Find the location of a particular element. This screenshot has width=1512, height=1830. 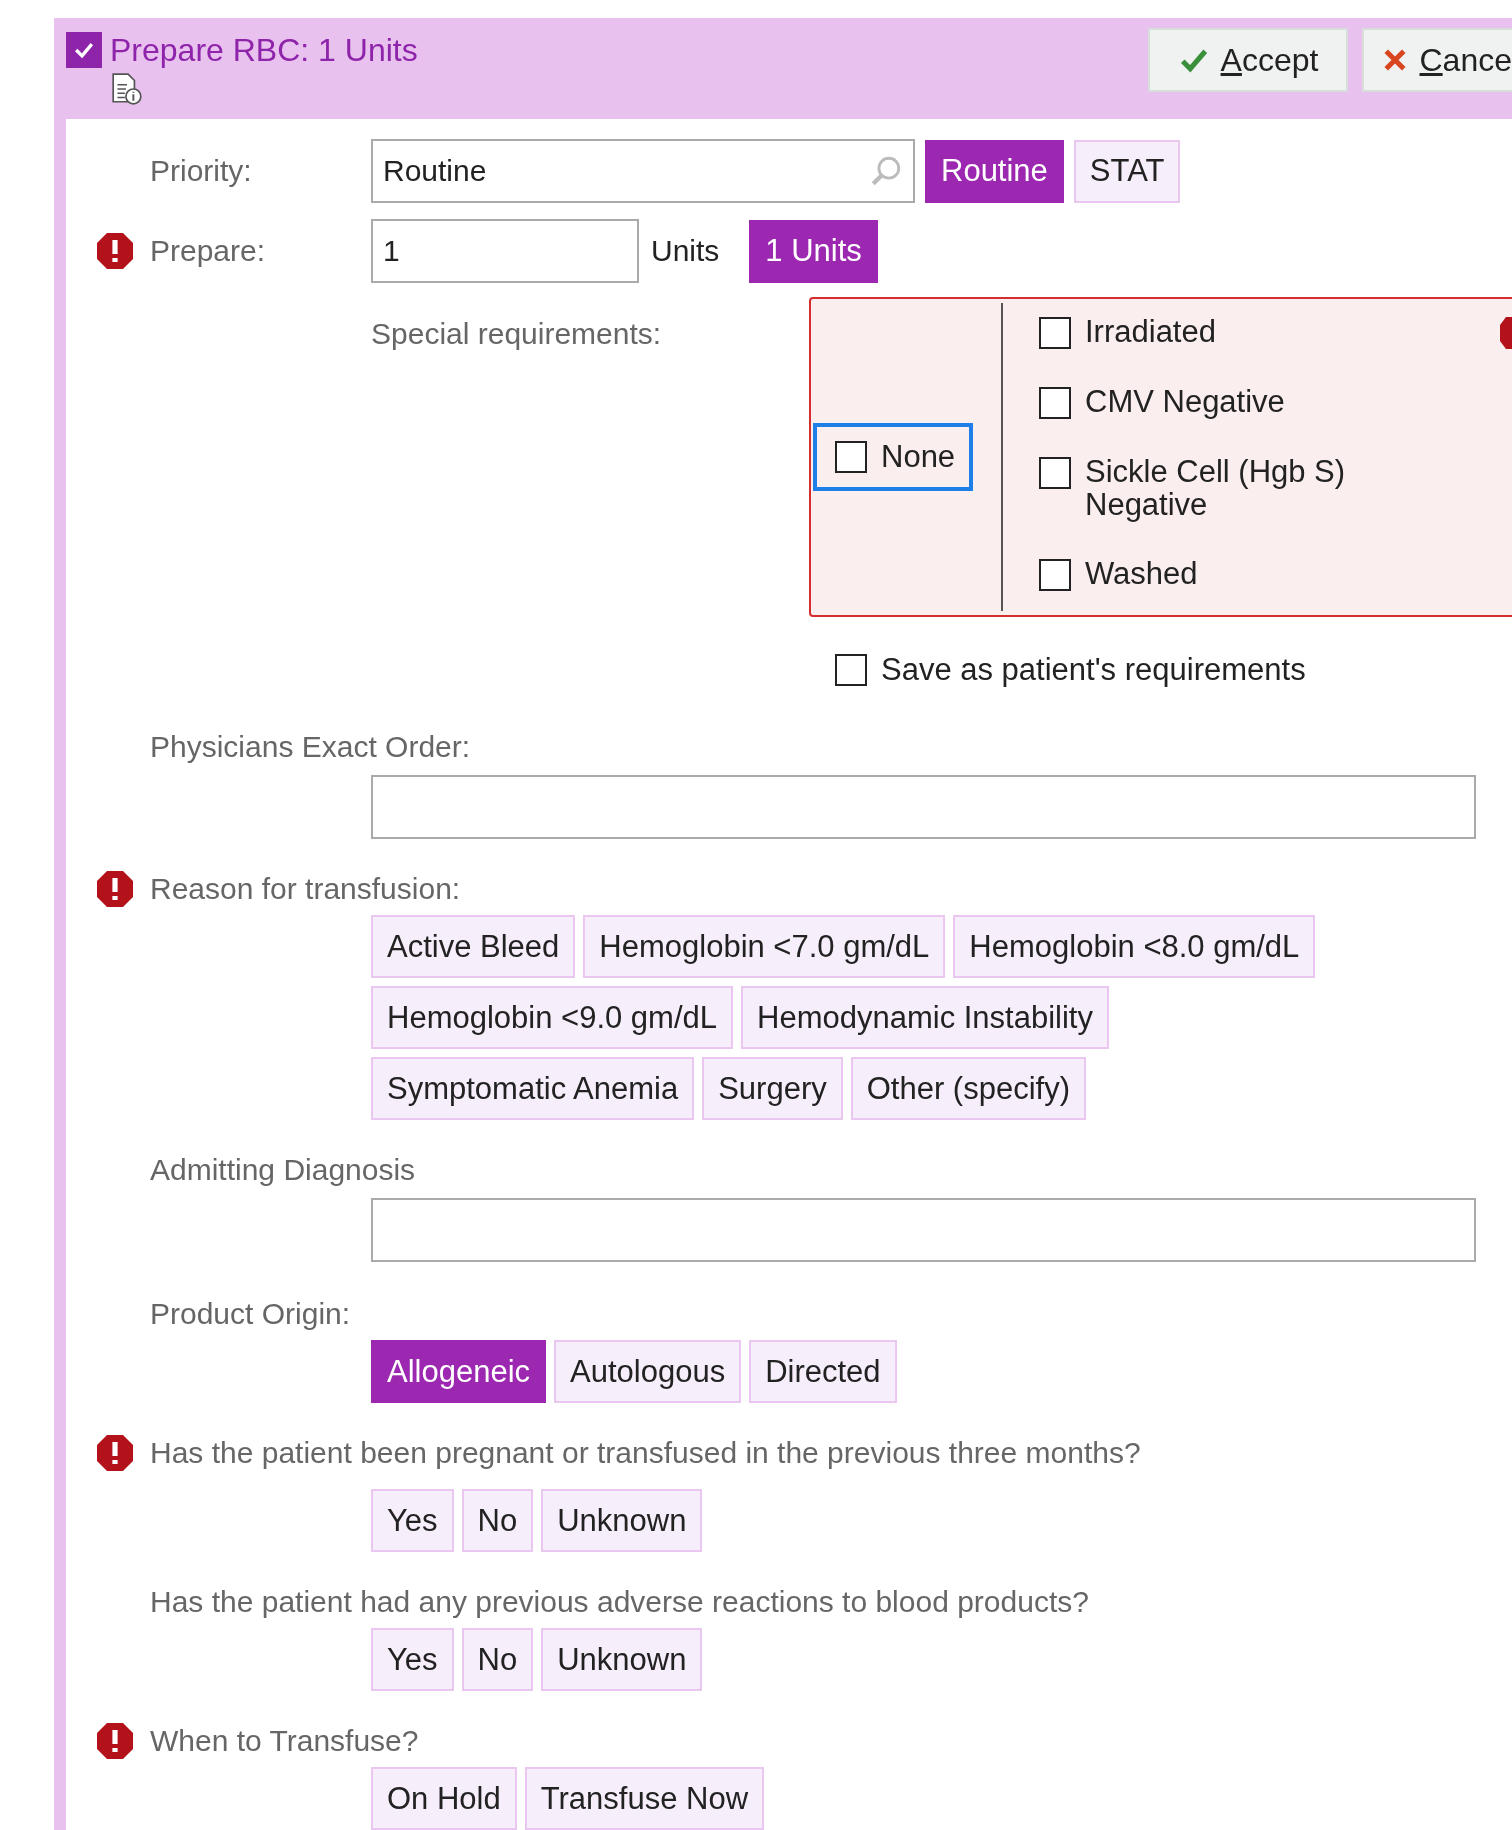

none-checkbox: None is located at coordinates (893, 457).